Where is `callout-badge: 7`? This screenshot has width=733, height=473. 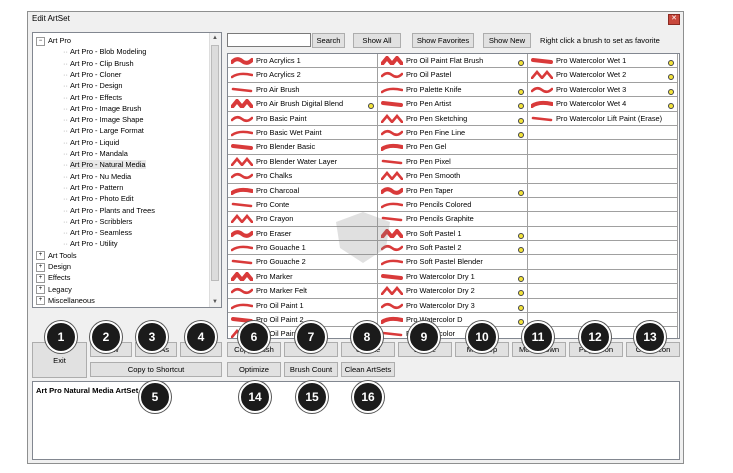
callout-badge: 7 is located at coordinates (311, 337).